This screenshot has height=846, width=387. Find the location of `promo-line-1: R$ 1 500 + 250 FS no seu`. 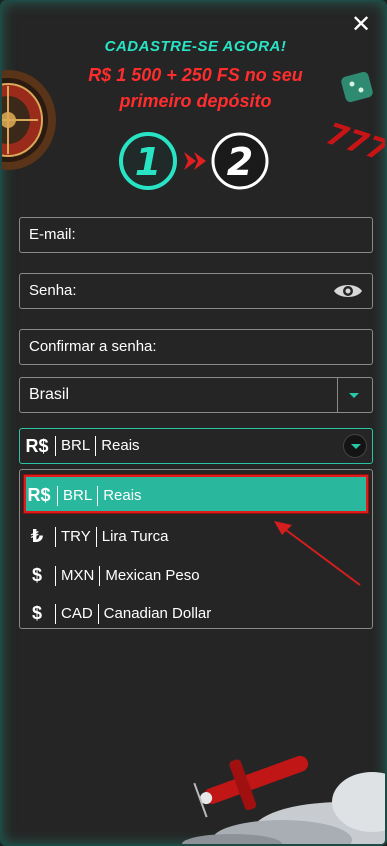

promo-line-1: R$ 1 500 + 250 FS no seu is located at coordinates (195, 75).